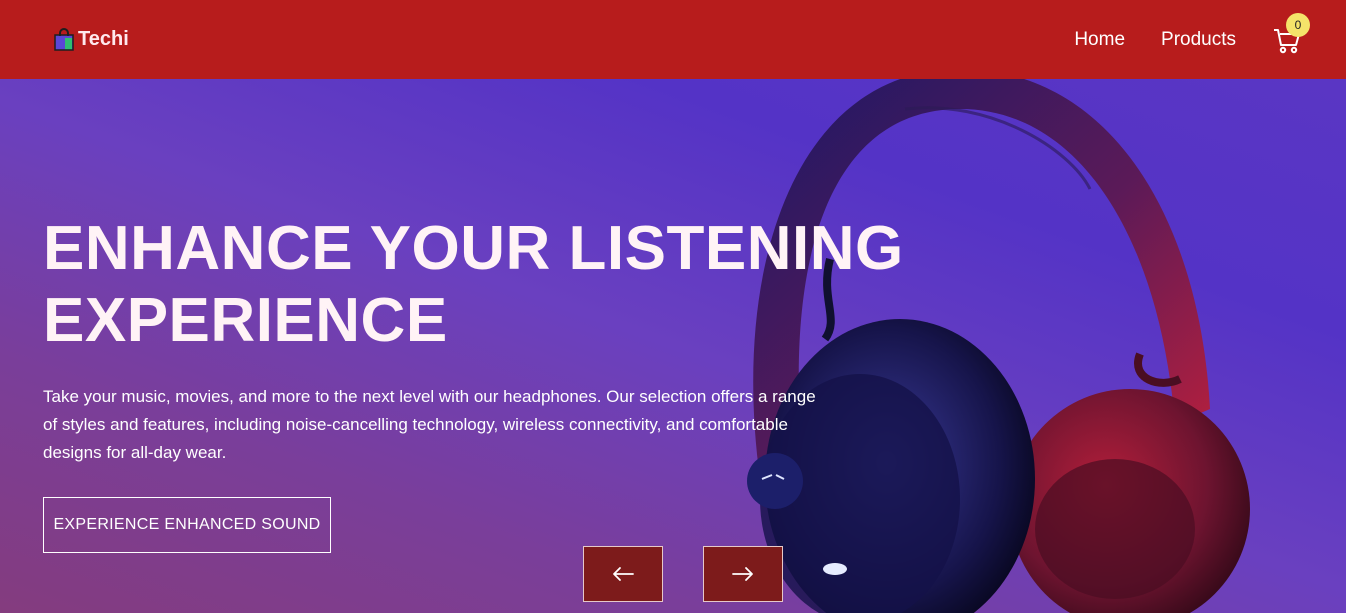  What do you see at coordinates (673, 39) in the screenshot?
I see `navbar: Techi Home Products 0` at bounding box center [673, 39].